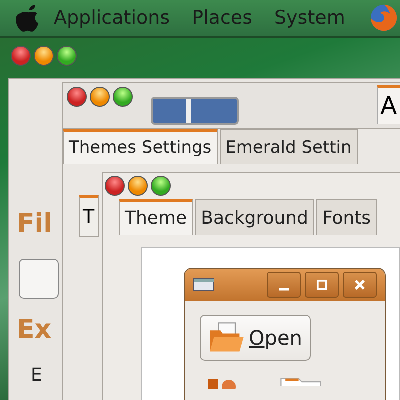 The image size is (400, 400). I want to click on maximize-icon, so click(322, 285).